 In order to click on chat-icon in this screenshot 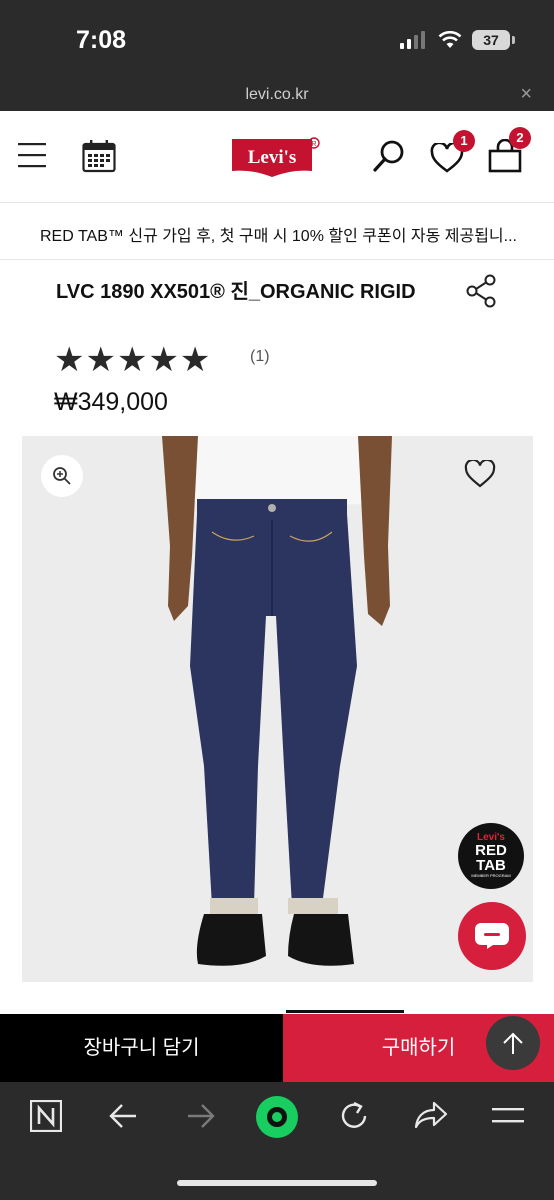, I will do `click(492, 936)`.